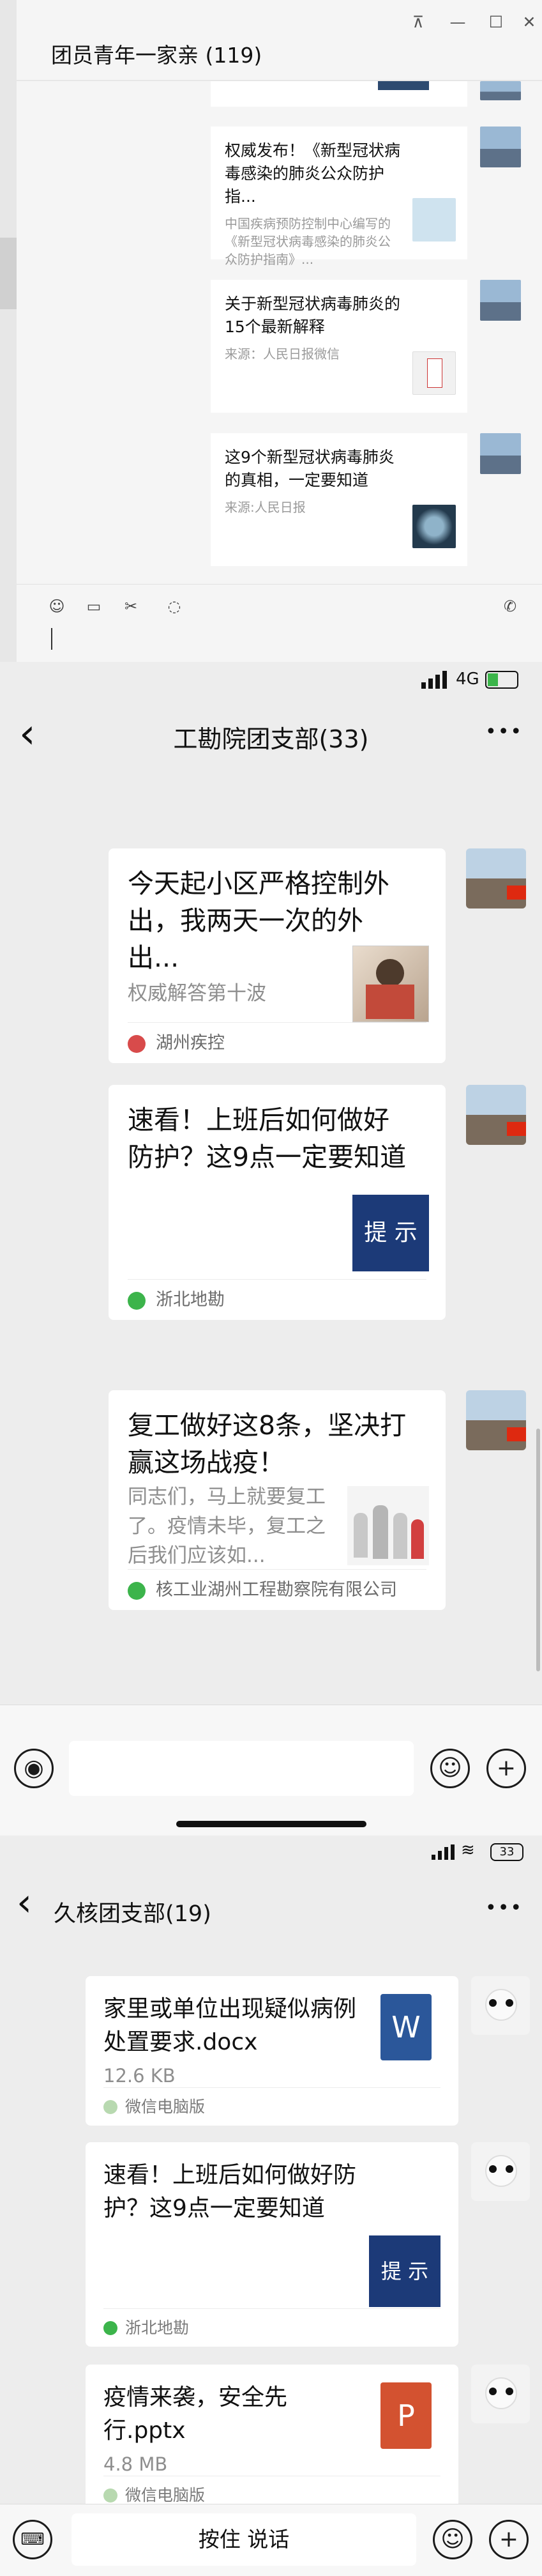  Describe the element at coordinates (390, 973) in the screenshot. I see `person-head` at that location.